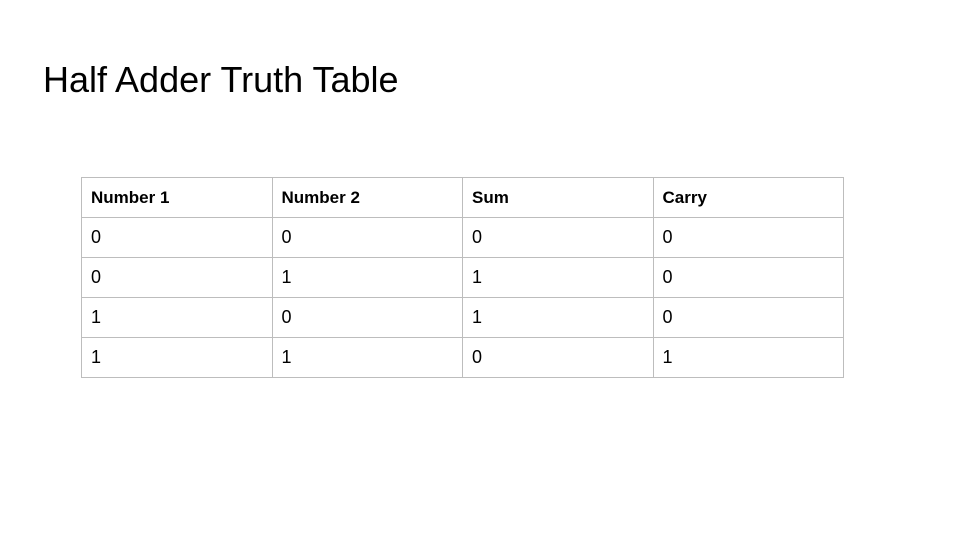 Image resolution: width=960 pixels, height=540 pixels. I want to click on header-number-2: Number 2, so click(367, 197).